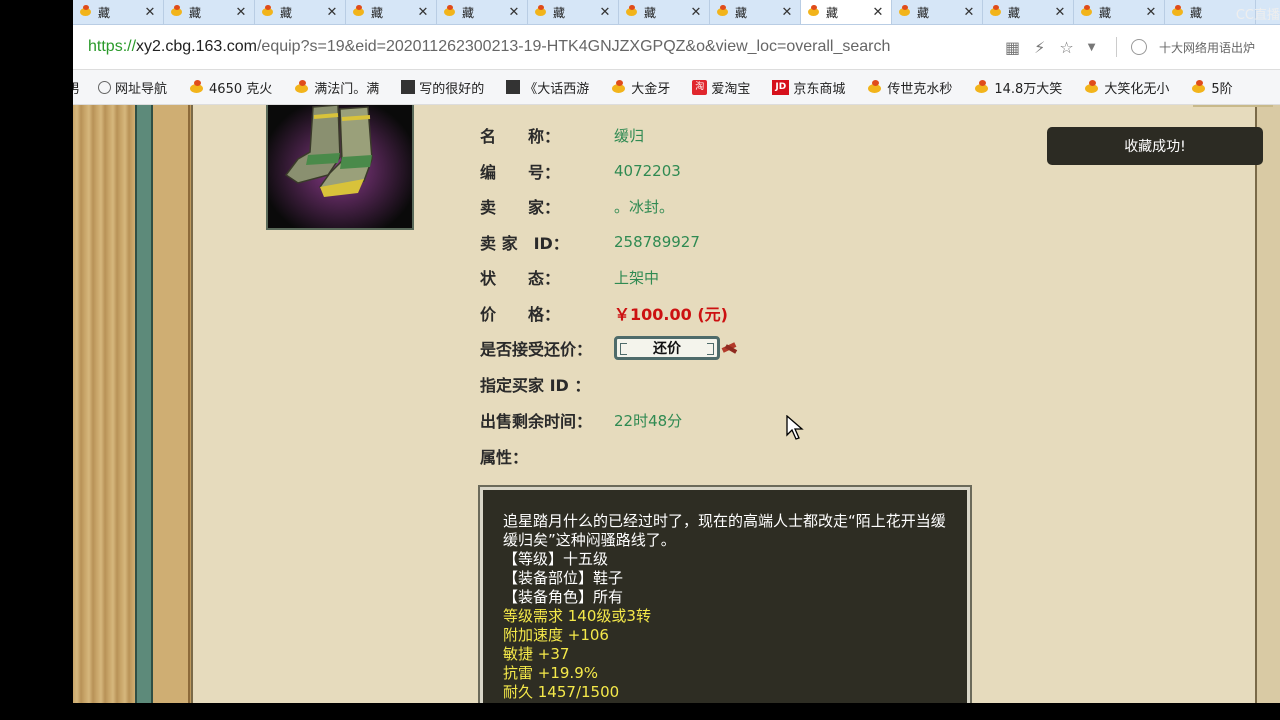  Describe the element at coordinates (1092, 47) in the screenshot. I see `chevron-down-icon: ▼` at that location.